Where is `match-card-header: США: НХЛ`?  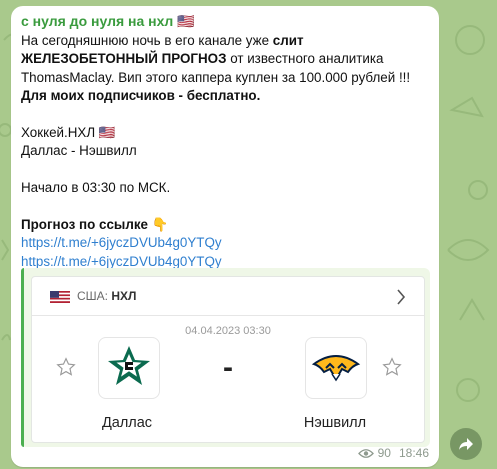
match-card-header: США: НХЛ is located at coordinates (228, 296).